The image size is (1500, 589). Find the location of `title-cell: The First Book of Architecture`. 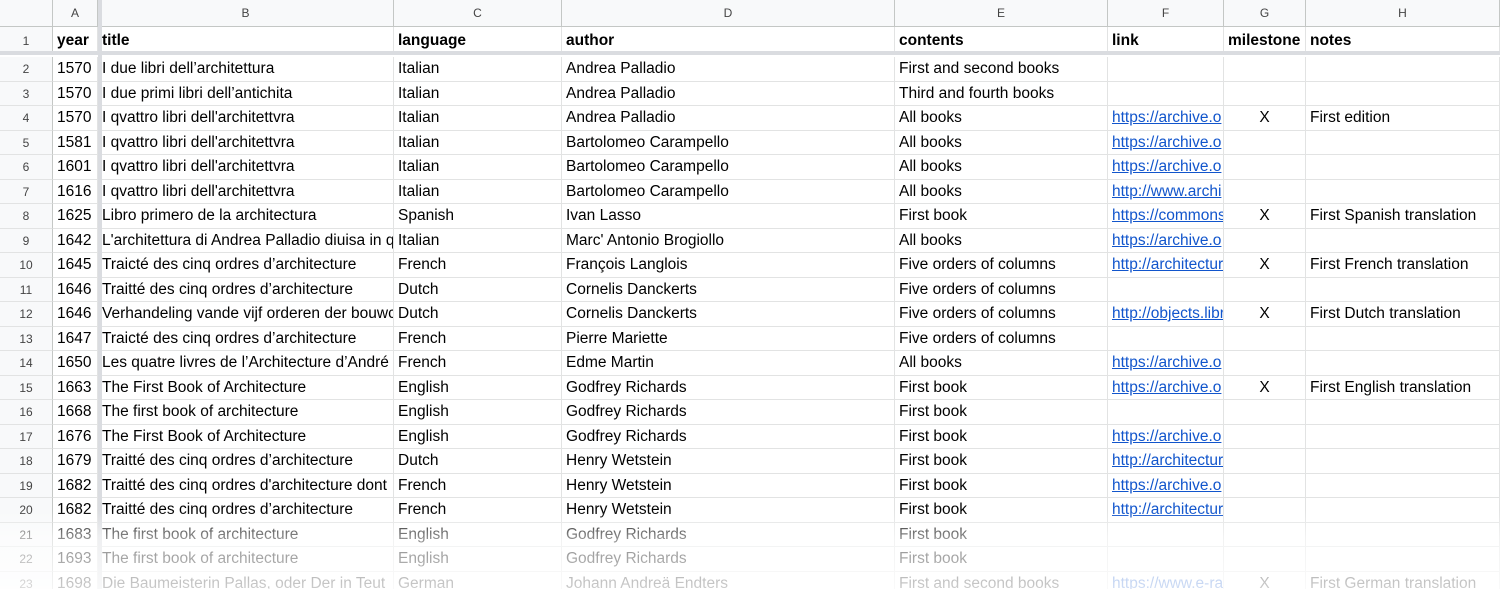

title-cell: The First Book of Architecture is located at coordinates (246, 387).